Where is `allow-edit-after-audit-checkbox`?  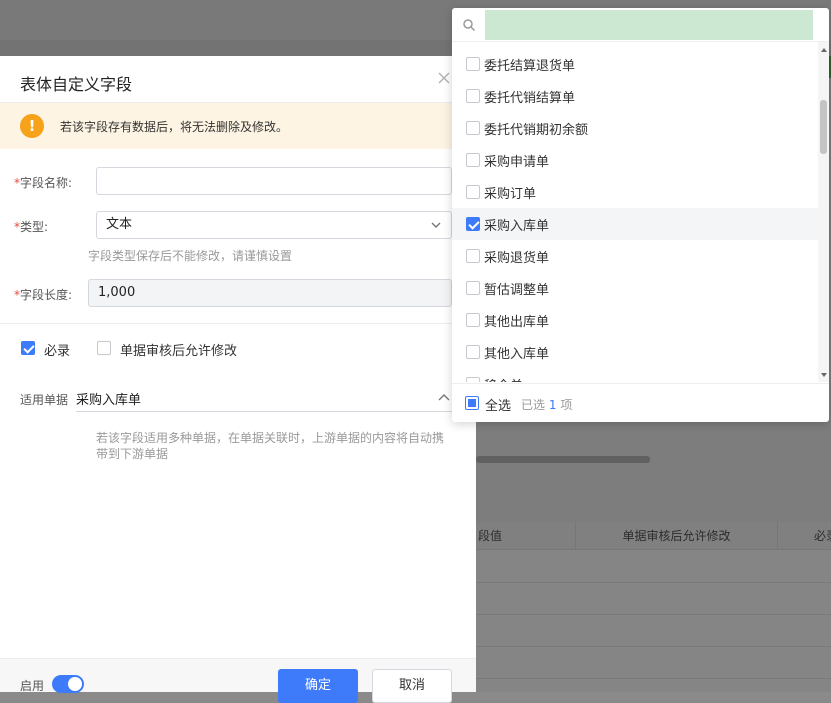
allow-edit-after-audit-checkbox is located at coordinates (104, 348).